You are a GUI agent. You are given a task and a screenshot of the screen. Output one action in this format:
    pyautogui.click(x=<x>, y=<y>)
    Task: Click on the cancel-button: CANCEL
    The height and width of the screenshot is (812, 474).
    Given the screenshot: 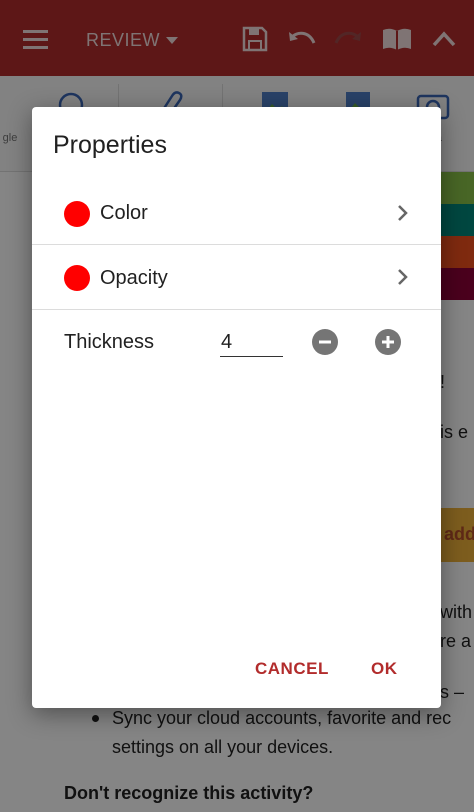 What is the action you would take?
    pyautogui.click(x=292, y=669)
    